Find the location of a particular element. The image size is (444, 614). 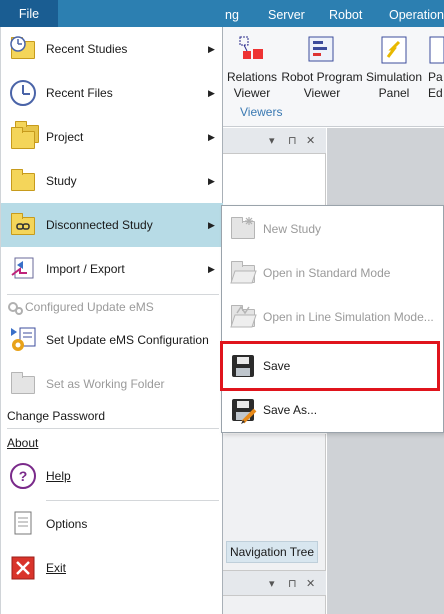

simulation-panel-label-2: Panel is located at coordinates (394, 93).